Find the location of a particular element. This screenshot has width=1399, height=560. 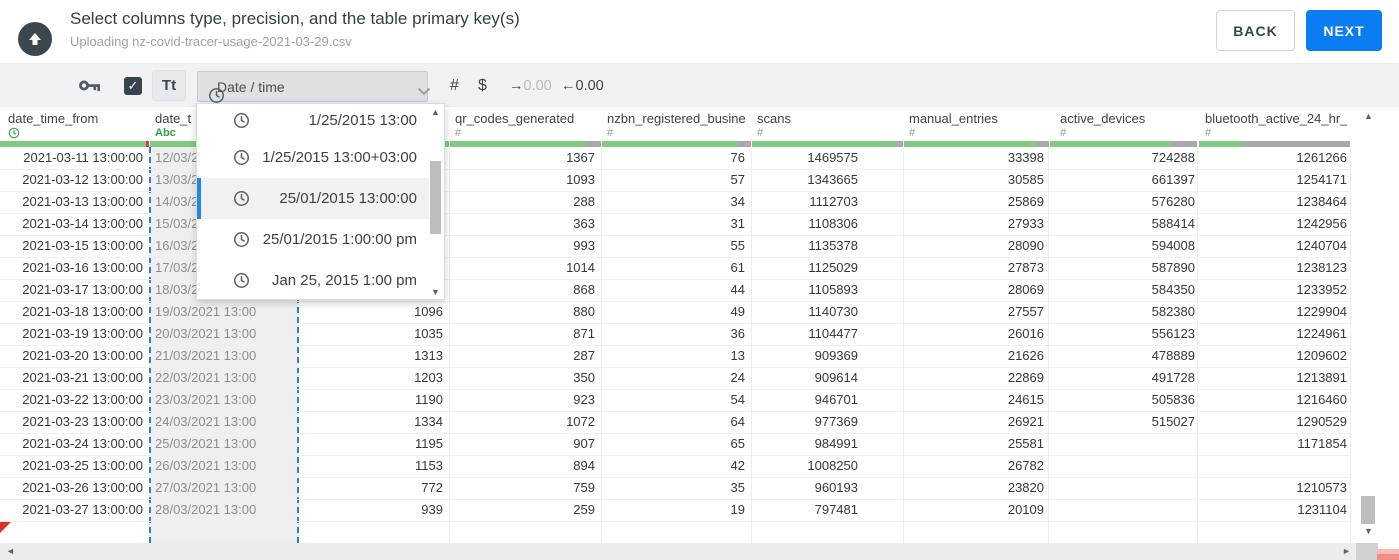

dropdown-scroll-down-icon: ▼ is located at coordinates (435, 292).